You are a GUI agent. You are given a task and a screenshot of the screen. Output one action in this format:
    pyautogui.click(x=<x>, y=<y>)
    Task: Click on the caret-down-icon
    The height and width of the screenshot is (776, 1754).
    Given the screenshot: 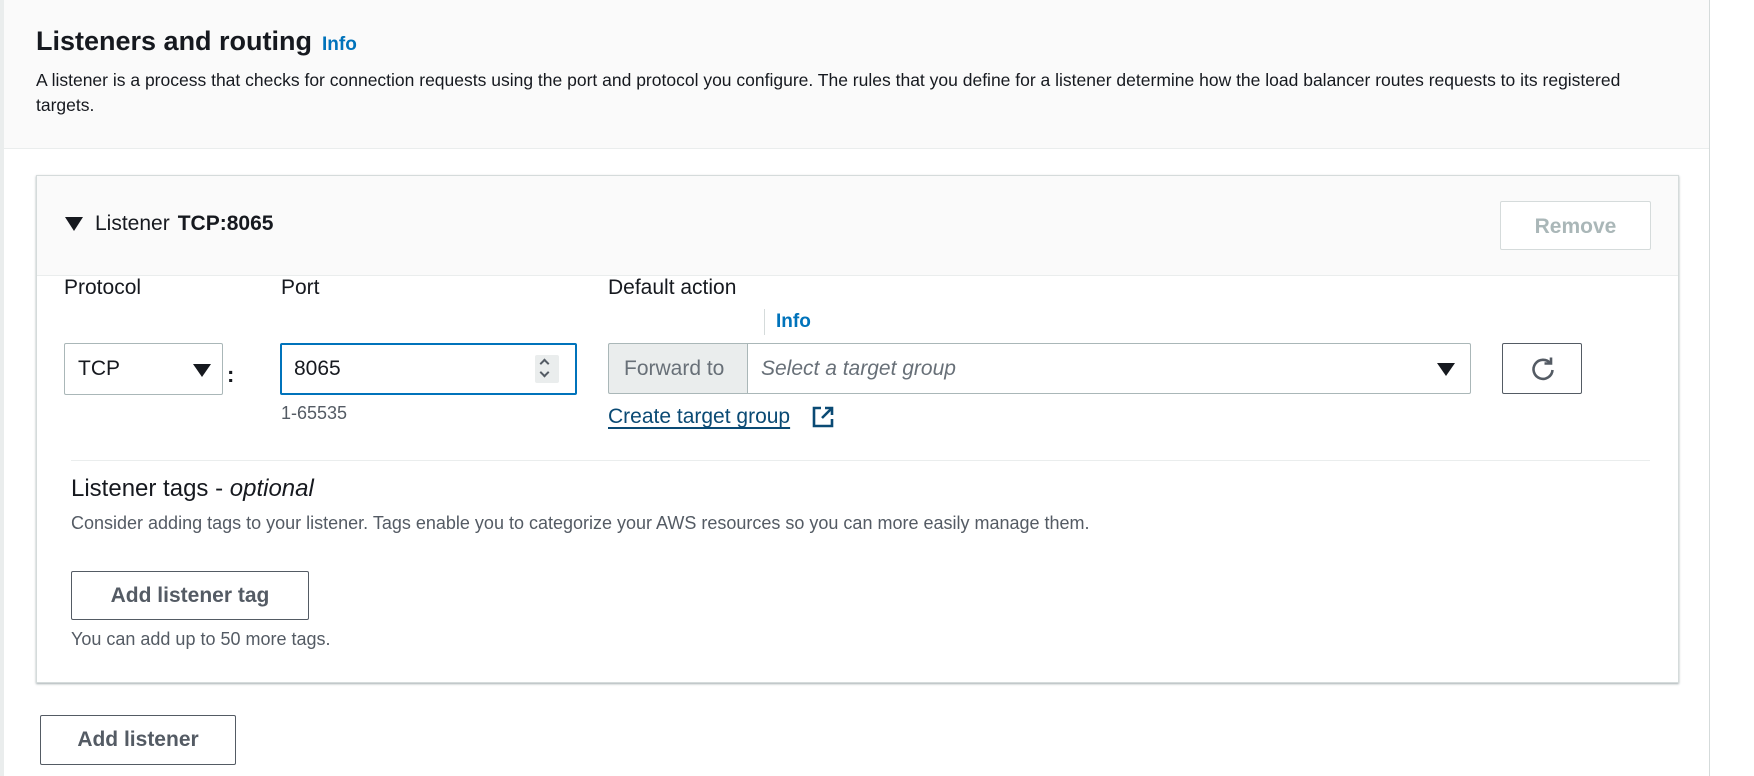 What is the action you would take?
    pyautogui.click(x=74, y=224)
    